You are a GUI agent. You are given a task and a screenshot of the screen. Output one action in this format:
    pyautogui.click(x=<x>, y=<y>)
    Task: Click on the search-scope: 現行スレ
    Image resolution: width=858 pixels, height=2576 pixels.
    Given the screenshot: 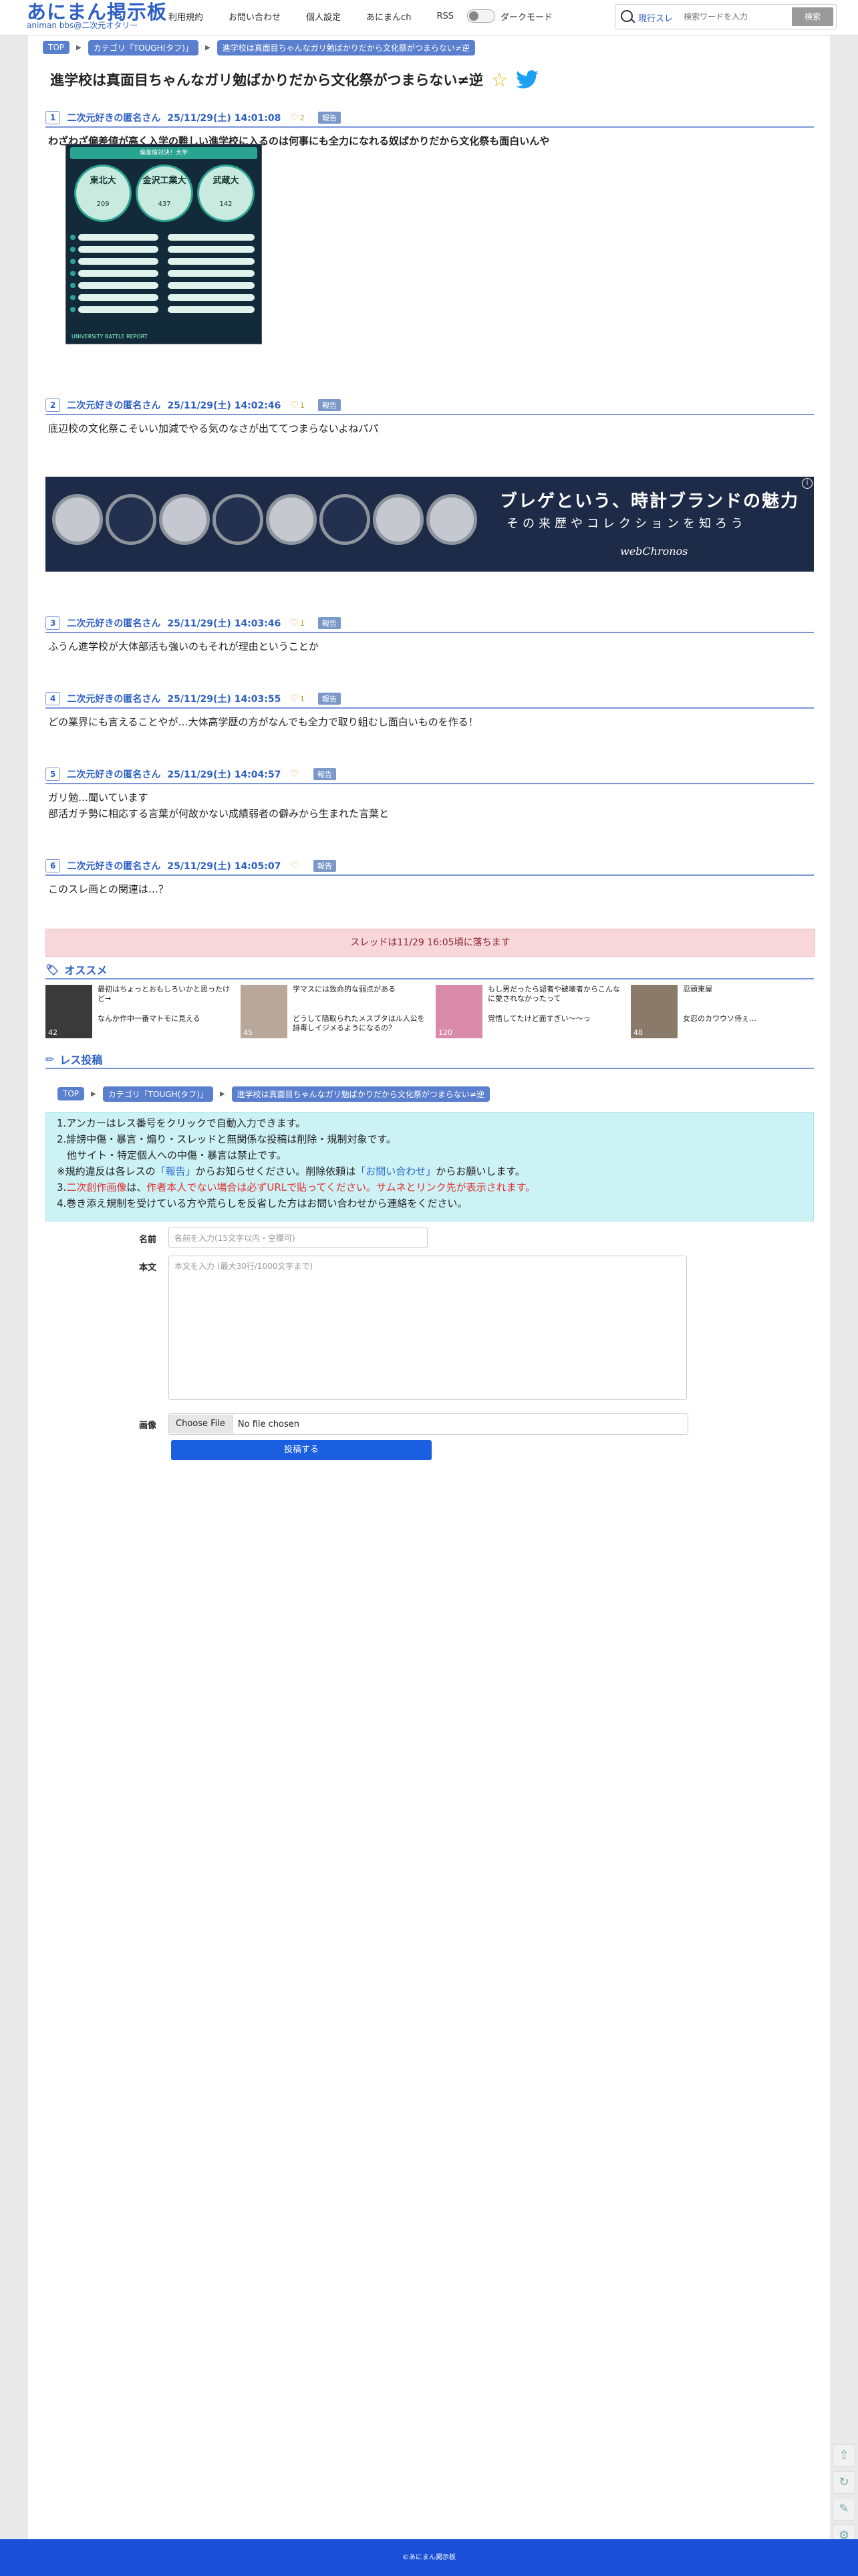 What is the action you would take?
    pyautogui.click(x=655, y=17)
    